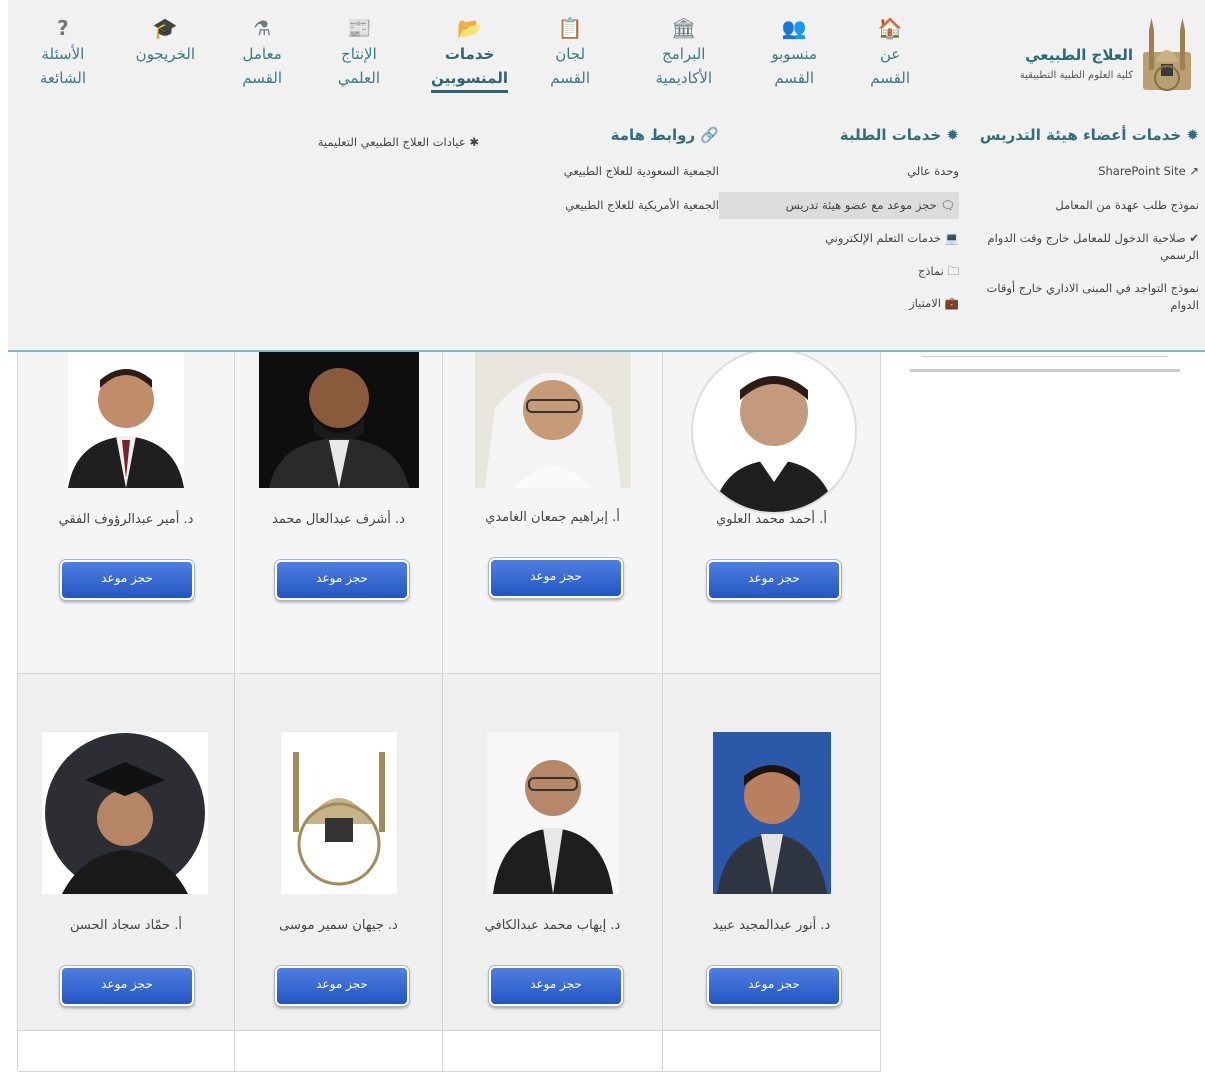 The width and height of the screenshot is (1205, 1072). I want to click on question-icon: ?, so click(63, 28).